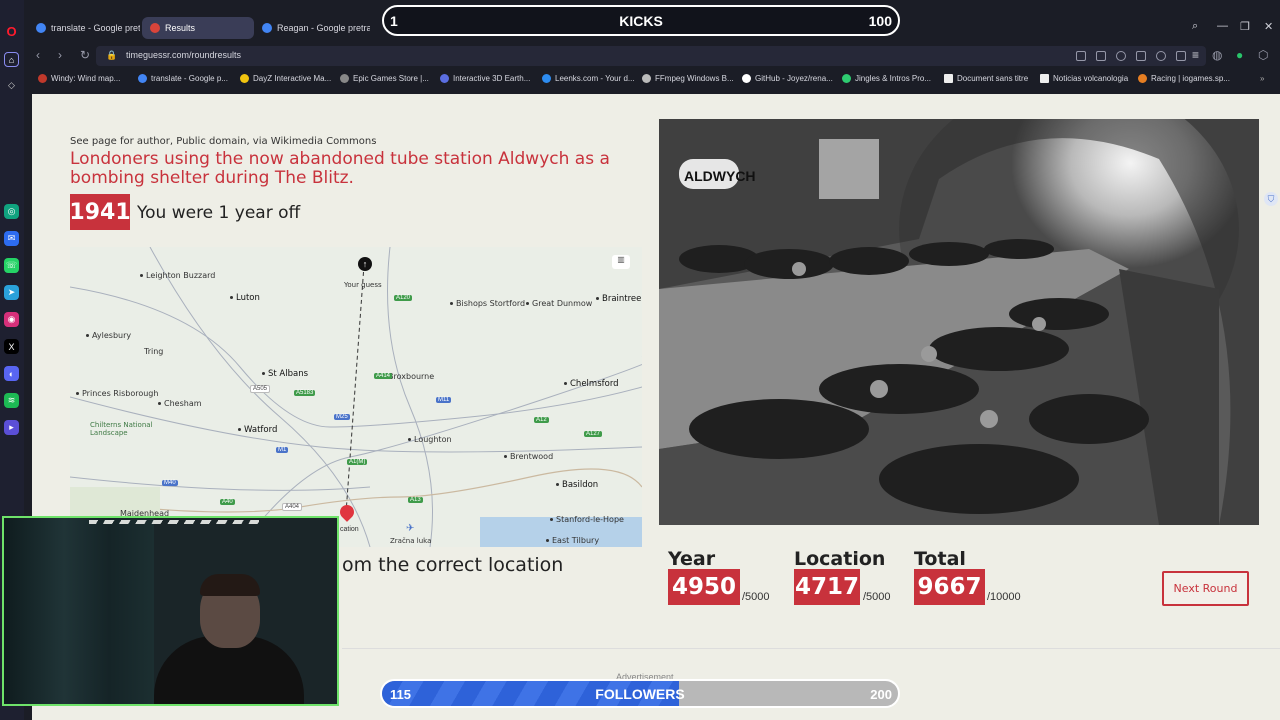 The height and width of the screenshot is (720, 1280). I want to click on tab-results: Results, so click(198, 28).